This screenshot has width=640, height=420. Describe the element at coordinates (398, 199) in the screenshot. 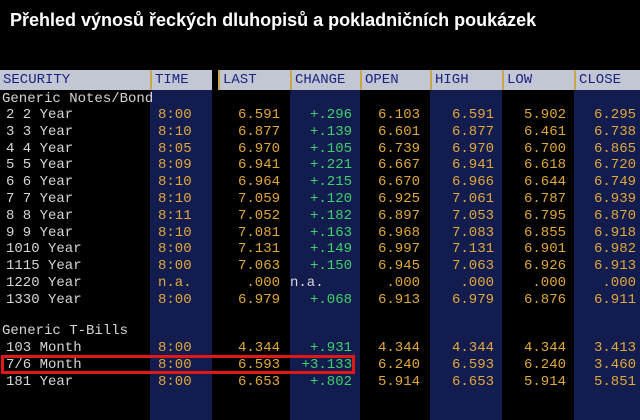

I see `cell-open: 6.925` at that location.